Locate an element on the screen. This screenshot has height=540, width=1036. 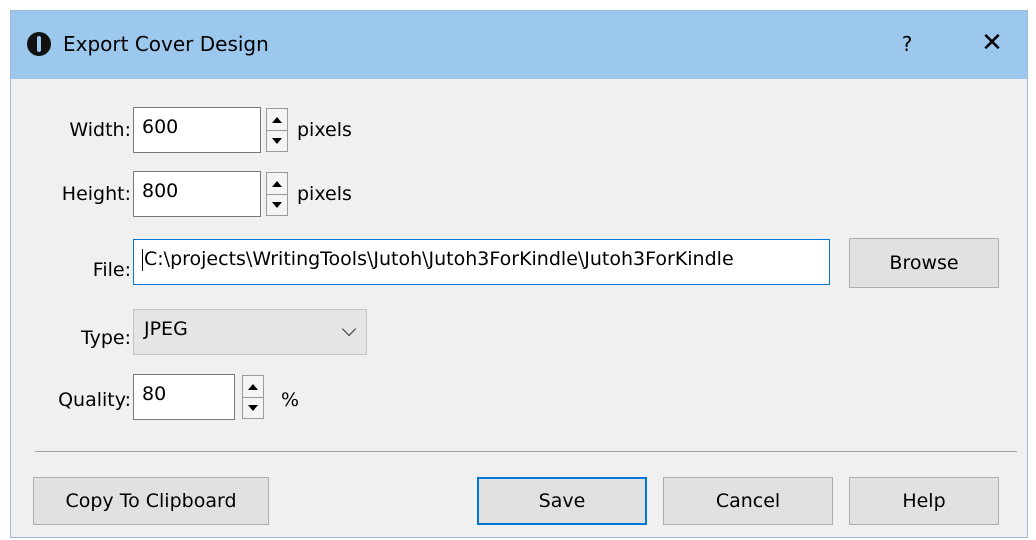
window-title: Export Cover Design is located at coordinates (166, 44).